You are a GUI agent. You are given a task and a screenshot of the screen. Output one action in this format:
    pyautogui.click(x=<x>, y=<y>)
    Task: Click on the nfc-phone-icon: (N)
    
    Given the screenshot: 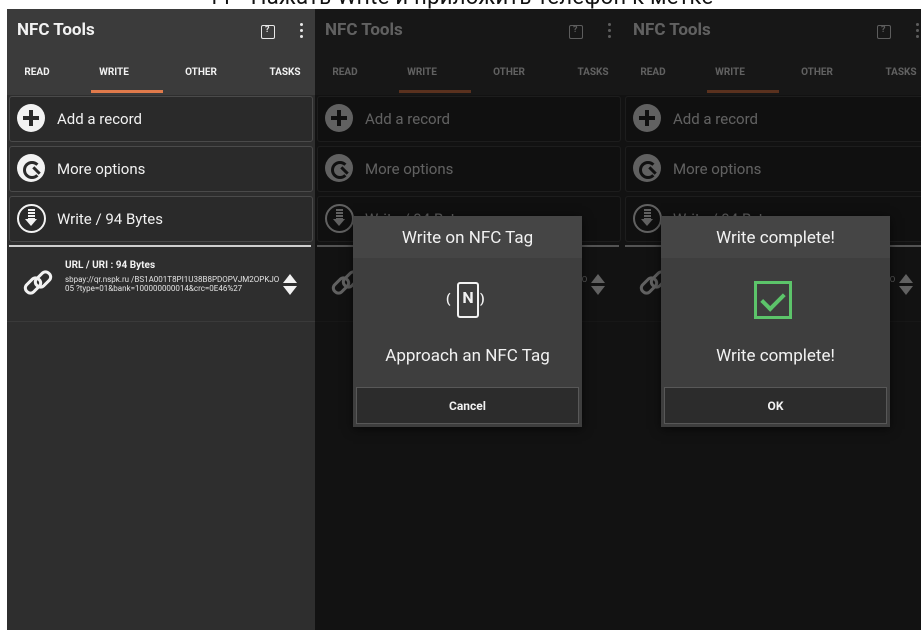 What is the action you would take?
    pyautogui.click(x=466, y=301)
    